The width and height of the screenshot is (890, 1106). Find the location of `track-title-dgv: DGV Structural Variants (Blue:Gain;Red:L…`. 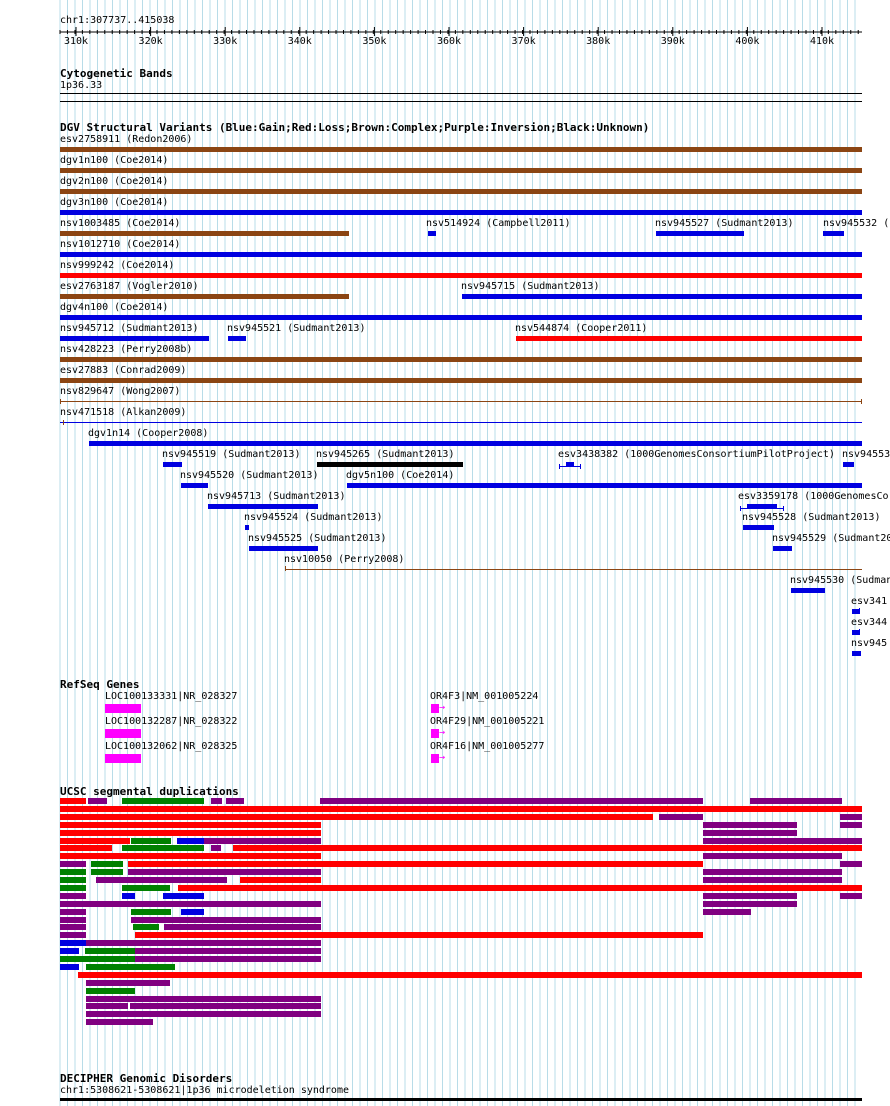

track-title-dgv: DGV Structural Variants (Blue:Gain;Red:L… is located at coordinates (354, 127).